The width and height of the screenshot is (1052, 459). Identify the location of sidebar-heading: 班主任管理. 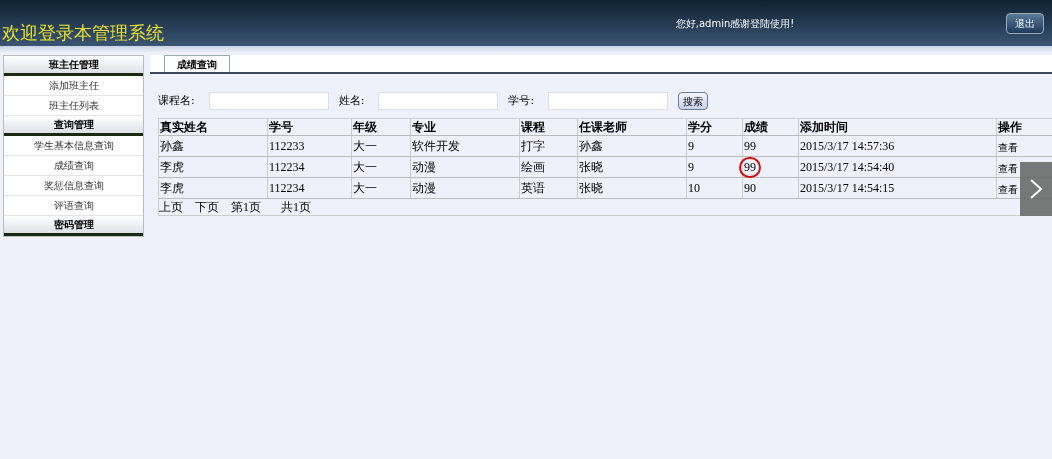
(73, 66).